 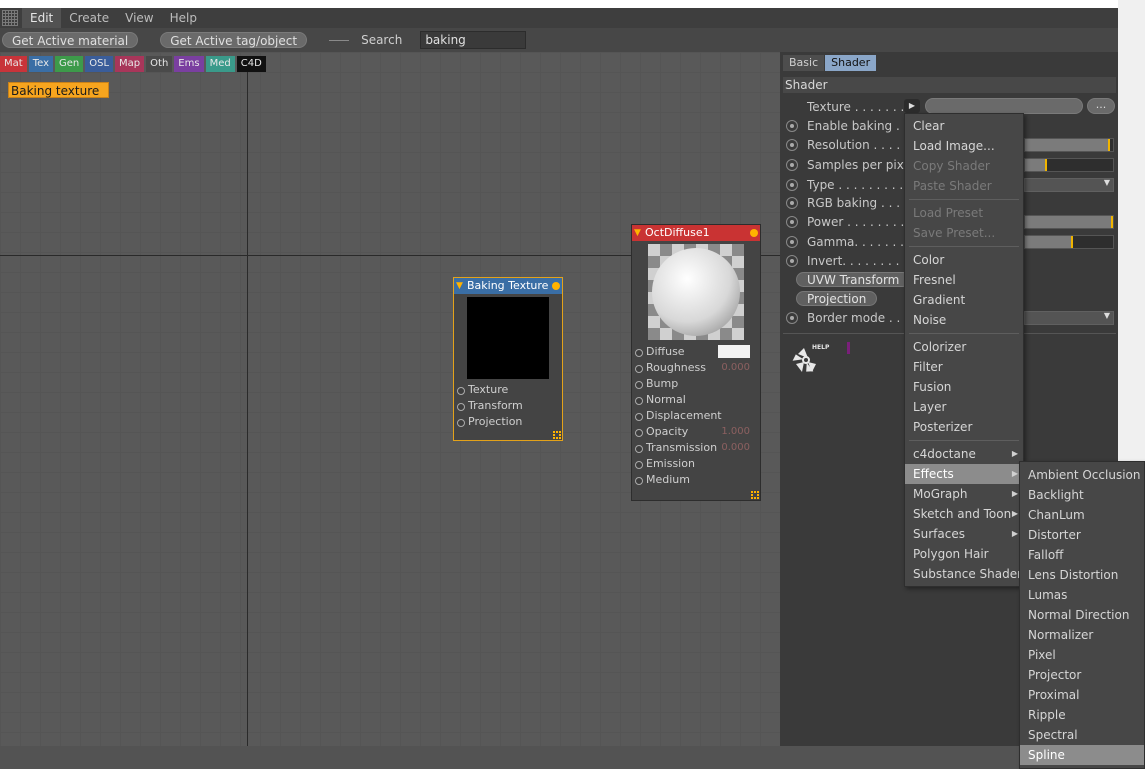 I want to click on port-normal: Normal, so click(x=696, y=400).